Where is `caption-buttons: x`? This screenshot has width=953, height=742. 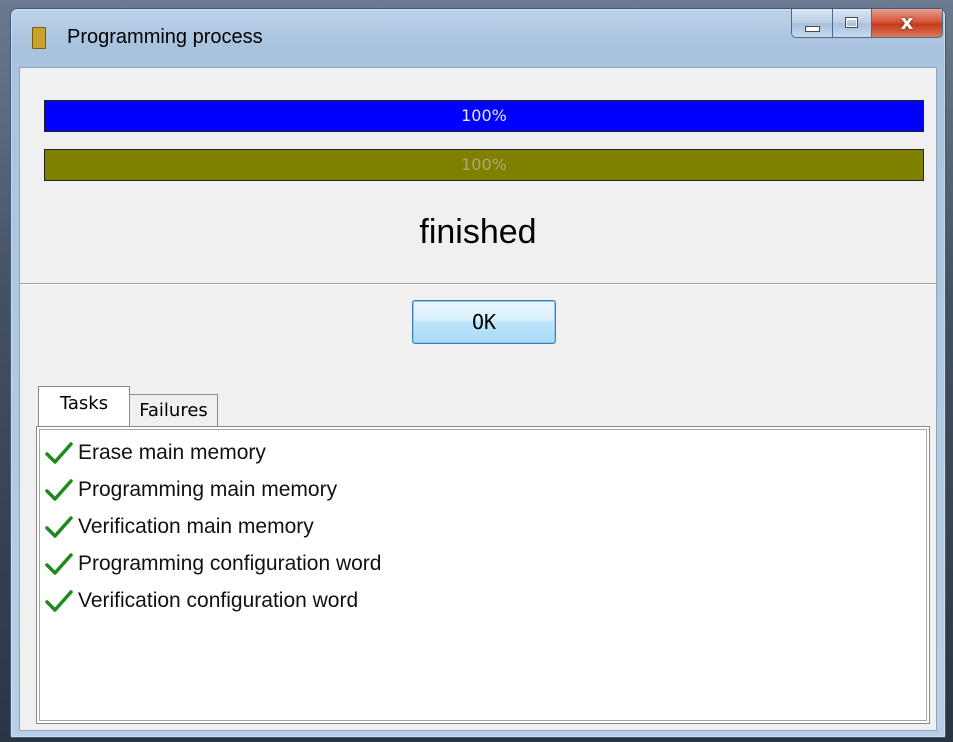 caption-buttons: x is located at coordinates (867, 24).